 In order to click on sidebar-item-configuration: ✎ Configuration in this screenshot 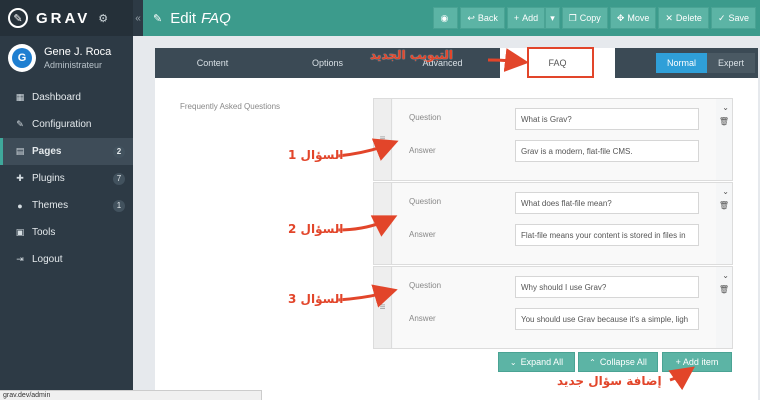, I will do `click(66, 124)`.